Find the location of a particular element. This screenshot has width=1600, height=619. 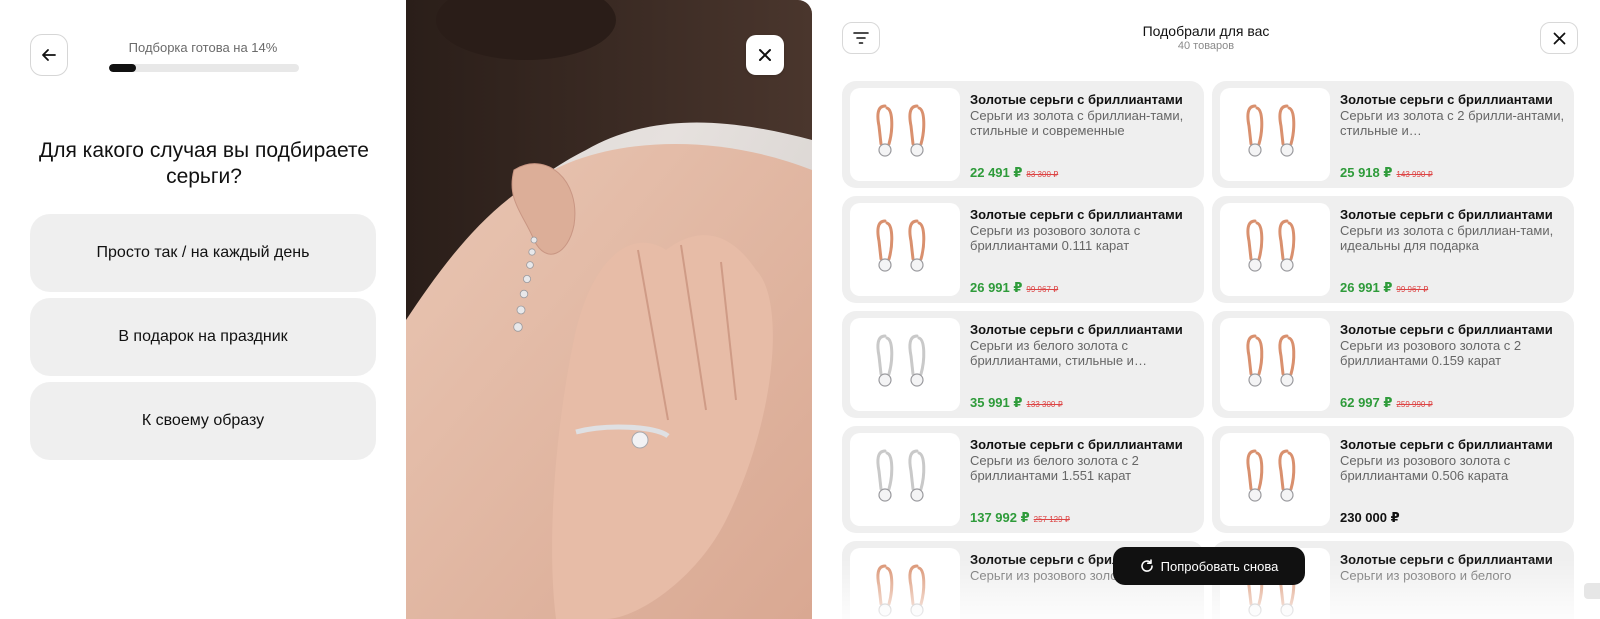

product-price: 35 991 ₽ is located at coordinates (996, 402).